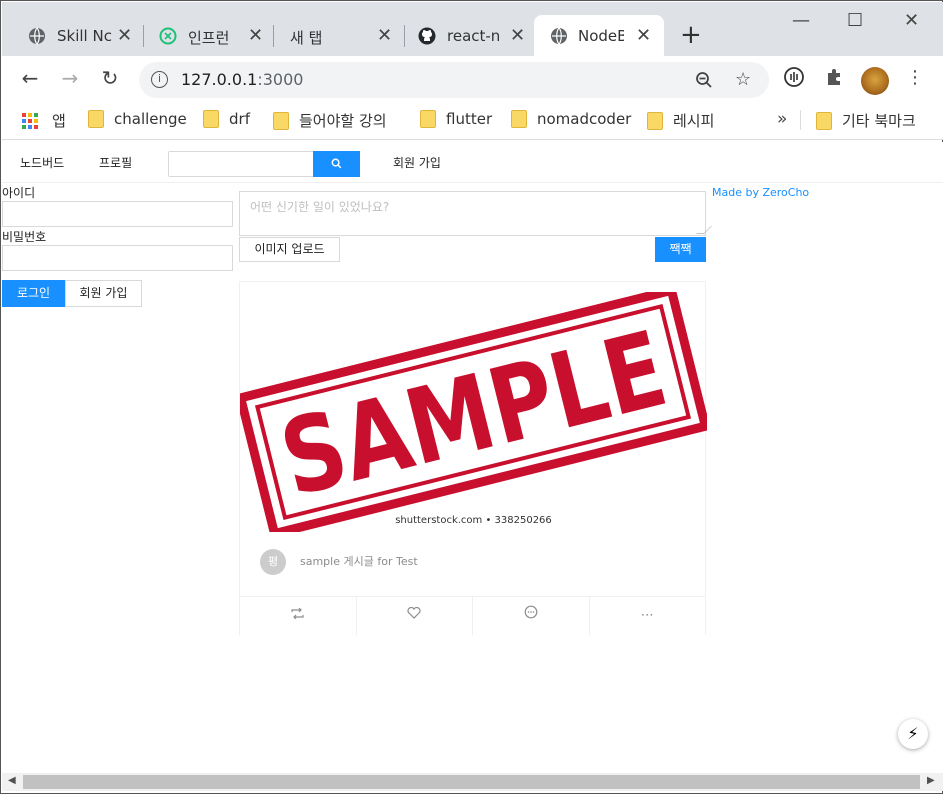 The width and height of the screenshot is (943, 794). I want to click on bookmark-folder: challenge, so click(137, 119).